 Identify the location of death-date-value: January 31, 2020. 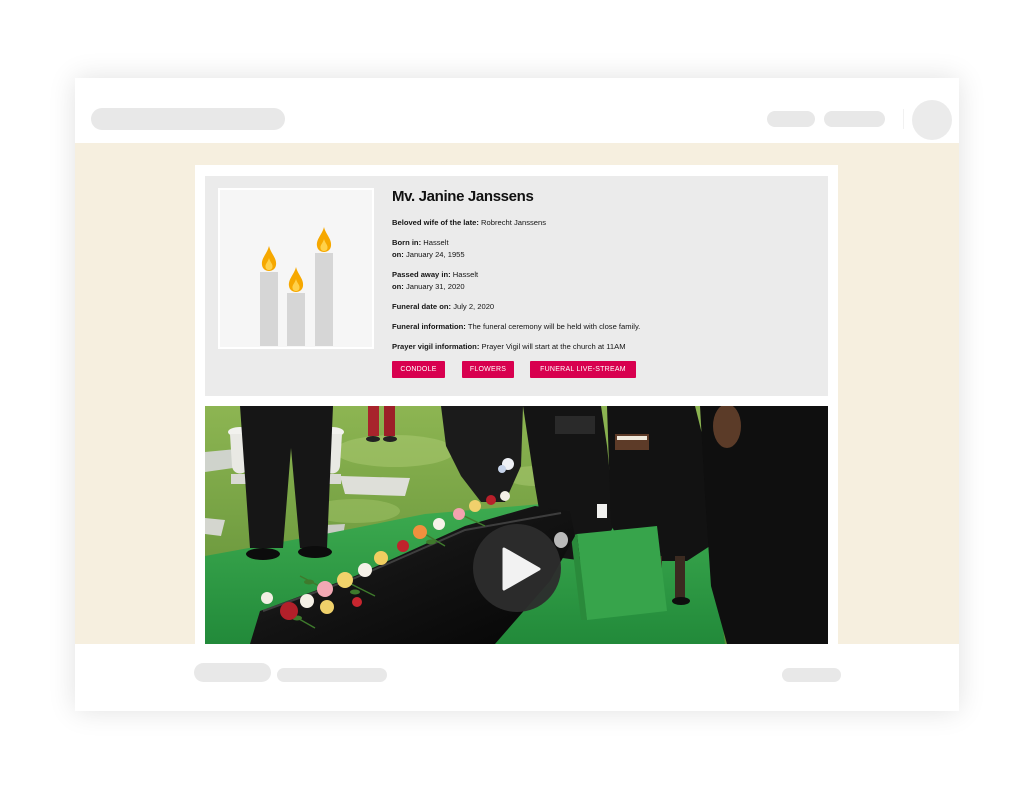
(435, 286).